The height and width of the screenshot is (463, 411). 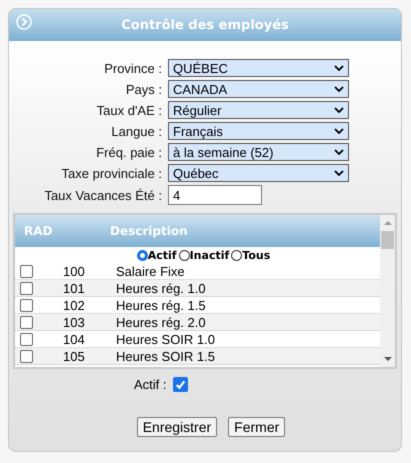 What do you see at coordinates (258, 110) in the screenshot?
I see `dropdown-field: Régulier` at bounding box center [258, 110].